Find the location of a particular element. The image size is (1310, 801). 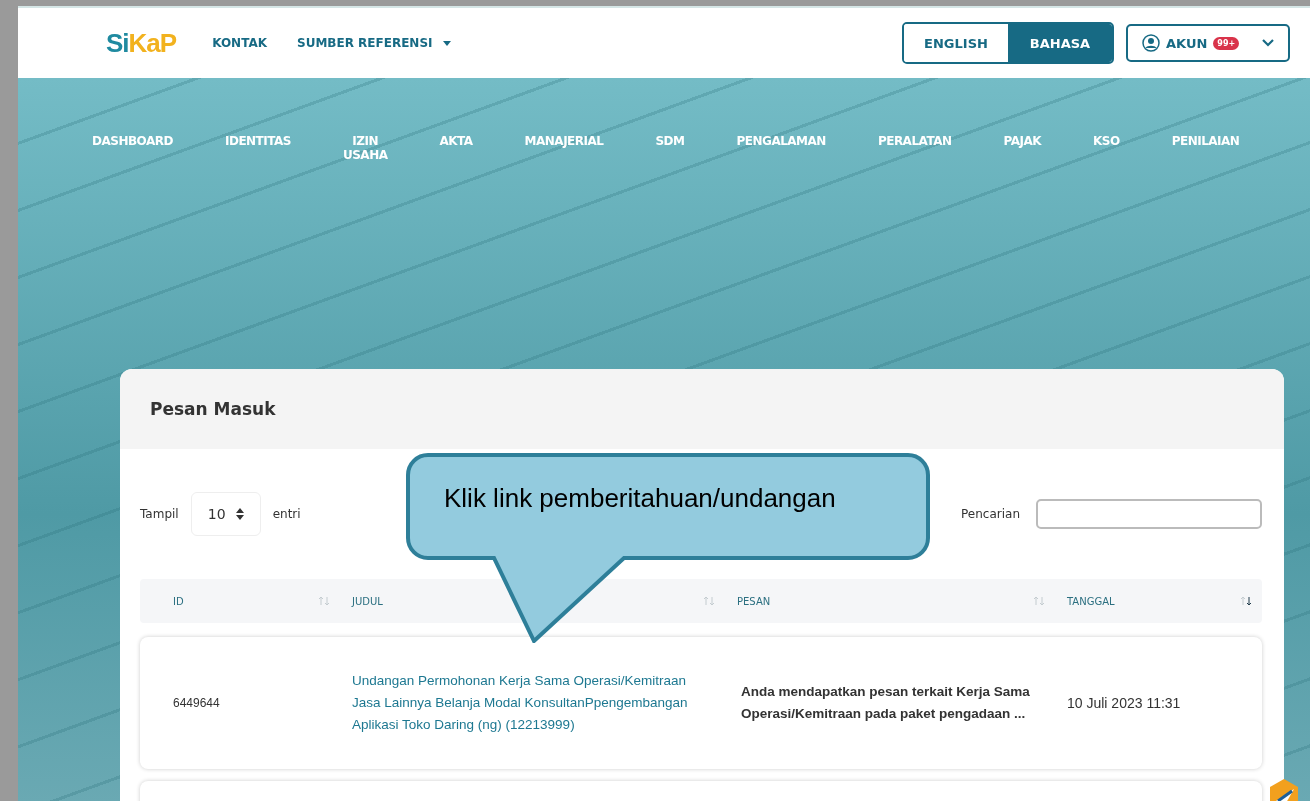

search-label: Pencarian is located at coordinates (990, 514).